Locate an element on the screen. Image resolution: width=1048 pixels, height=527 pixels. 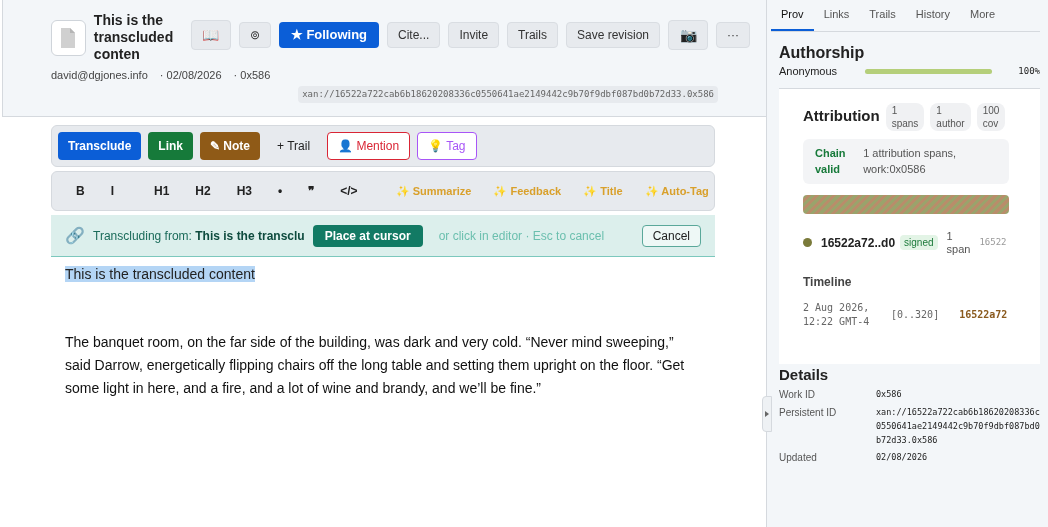
action-button: ✎ Note is located at coordinates (230, 146).